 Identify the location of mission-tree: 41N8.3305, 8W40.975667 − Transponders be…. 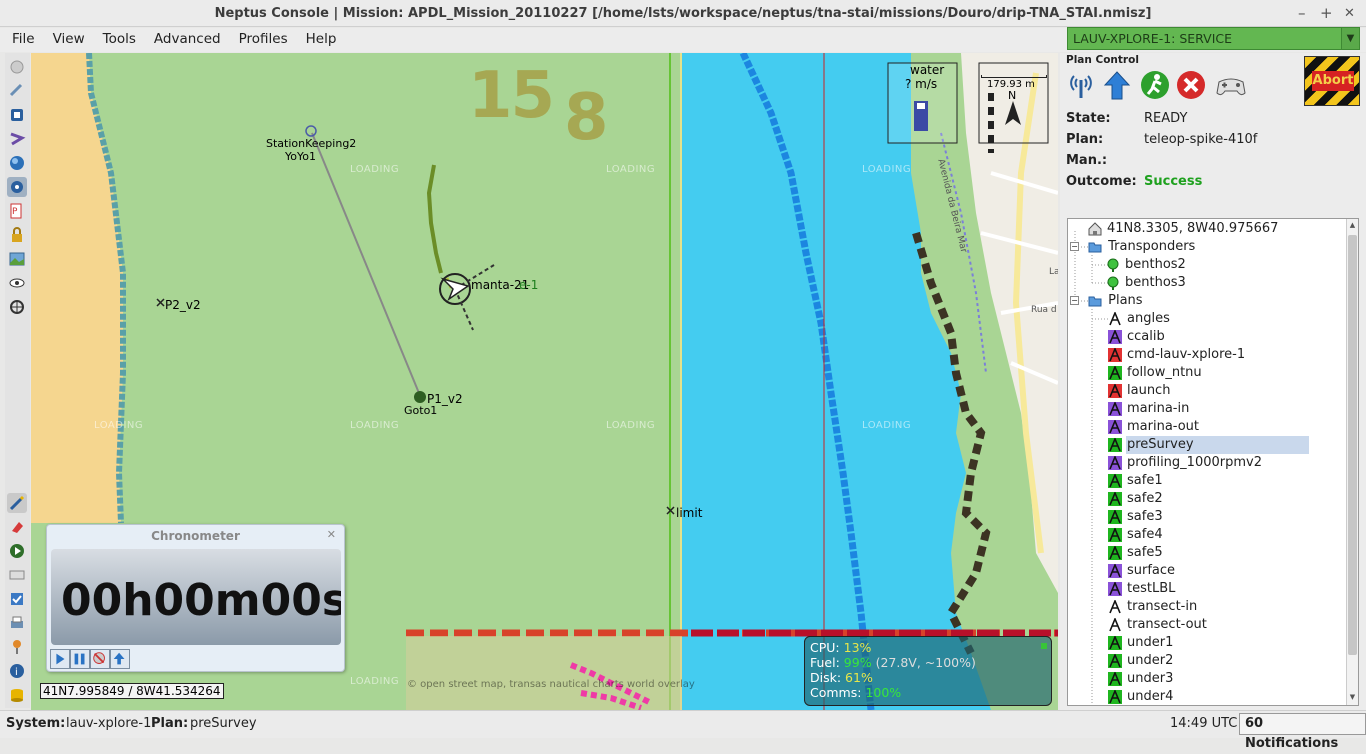
(1213, 462).